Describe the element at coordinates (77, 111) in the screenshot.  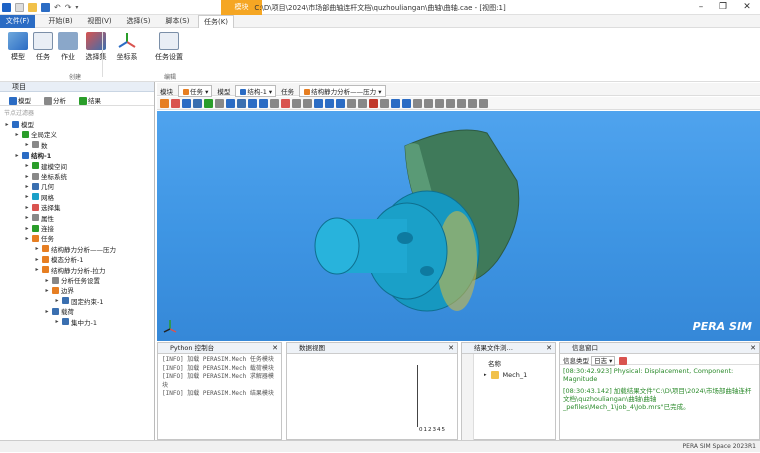
I see `node-filter-input: 节点过滤器` at that location.